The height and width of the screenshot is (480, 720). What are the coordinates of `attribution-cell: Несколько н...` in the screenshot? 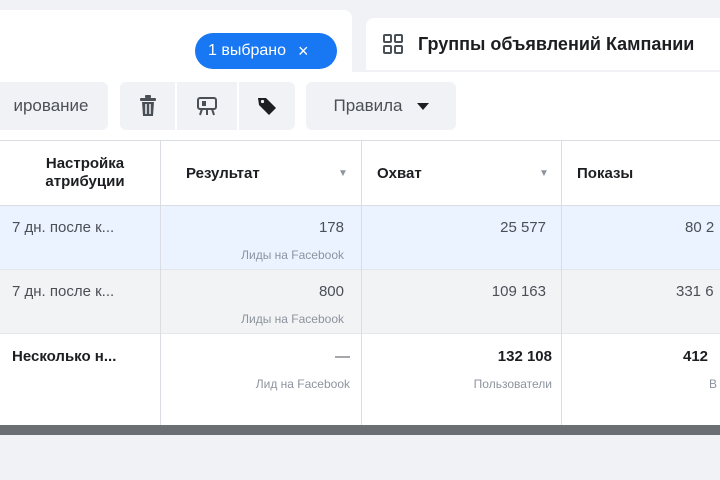 It's located at (64, 356).